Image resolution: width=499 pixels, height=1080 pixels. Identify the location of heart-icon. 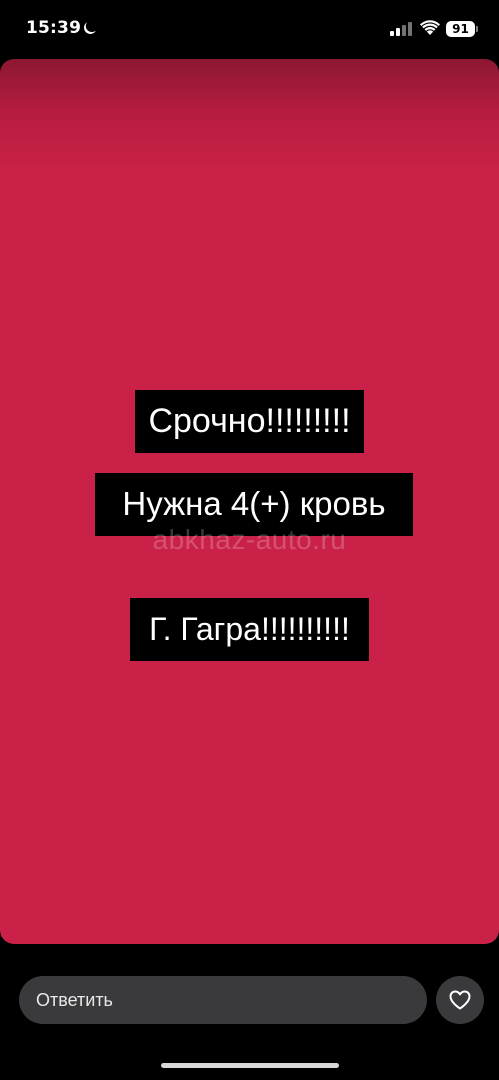
(460, 1000).